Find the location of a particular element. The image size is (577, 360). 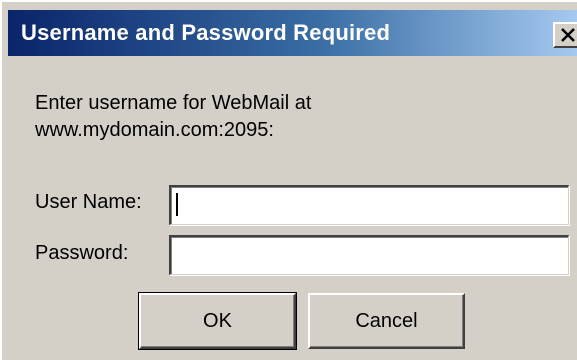

close-icon is located at coordinates (568, 35).